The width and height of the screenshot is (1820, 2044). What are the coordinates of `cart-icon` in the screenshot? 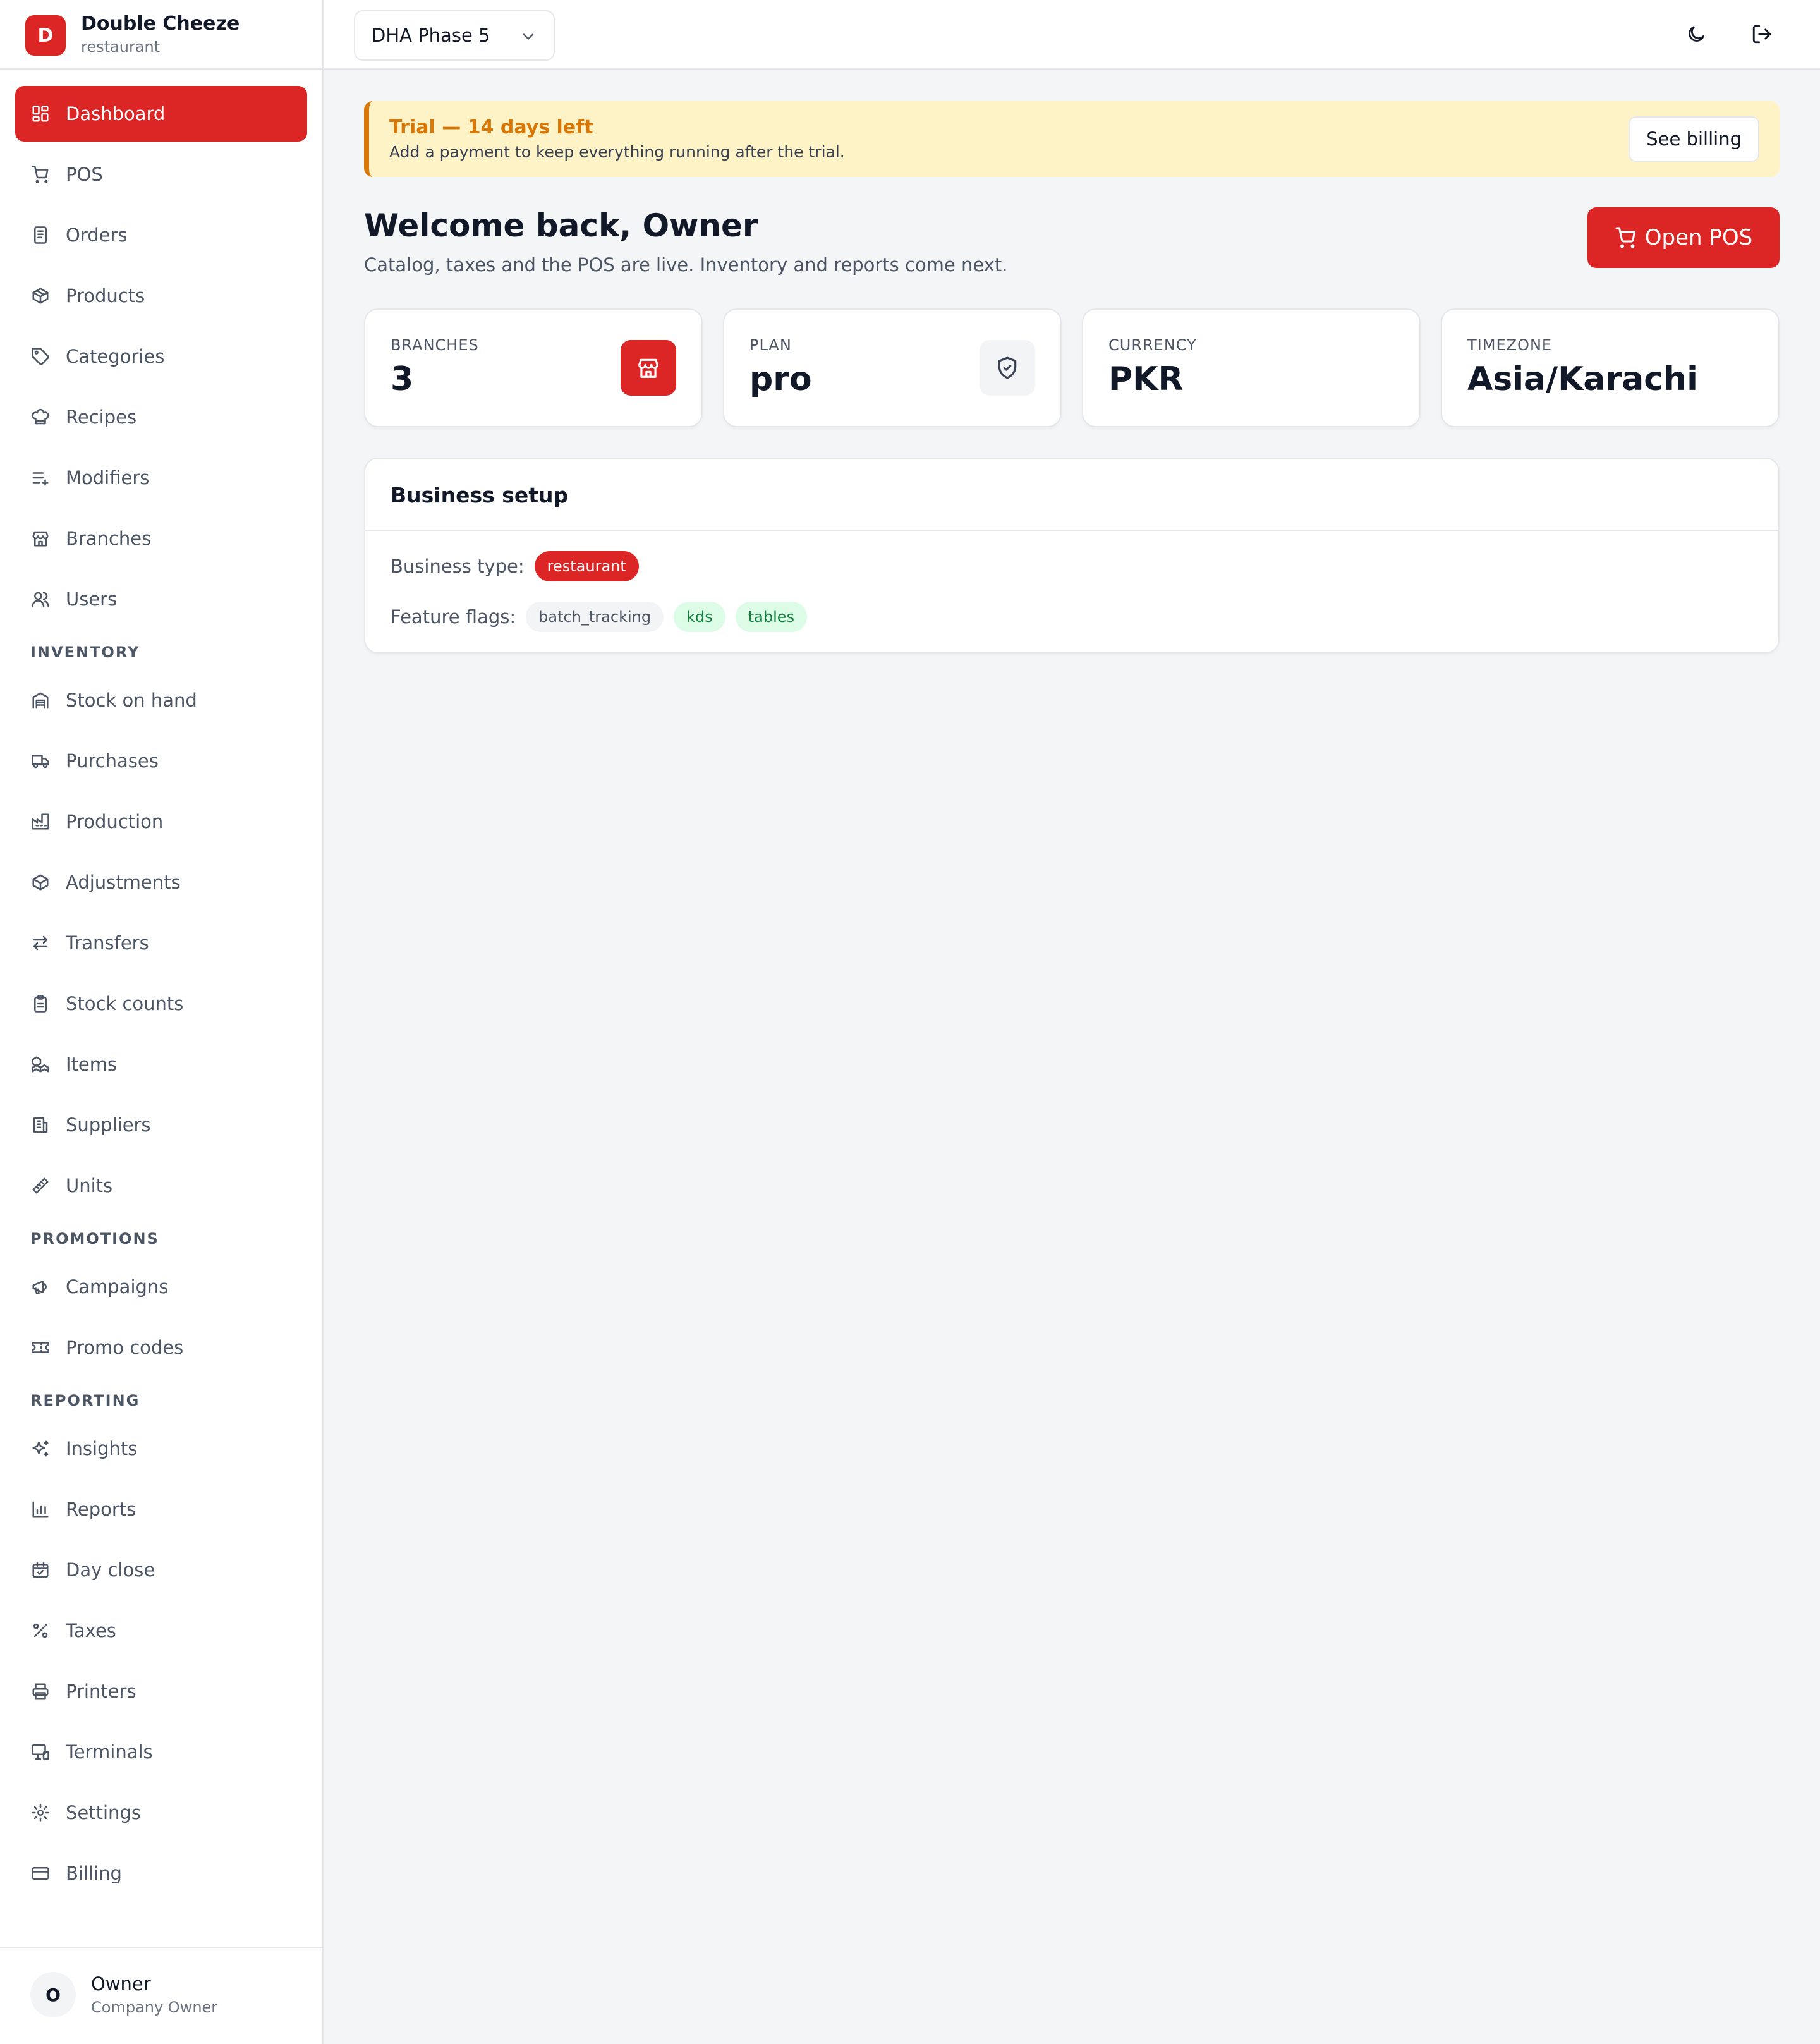 It's located at (1625, 238).